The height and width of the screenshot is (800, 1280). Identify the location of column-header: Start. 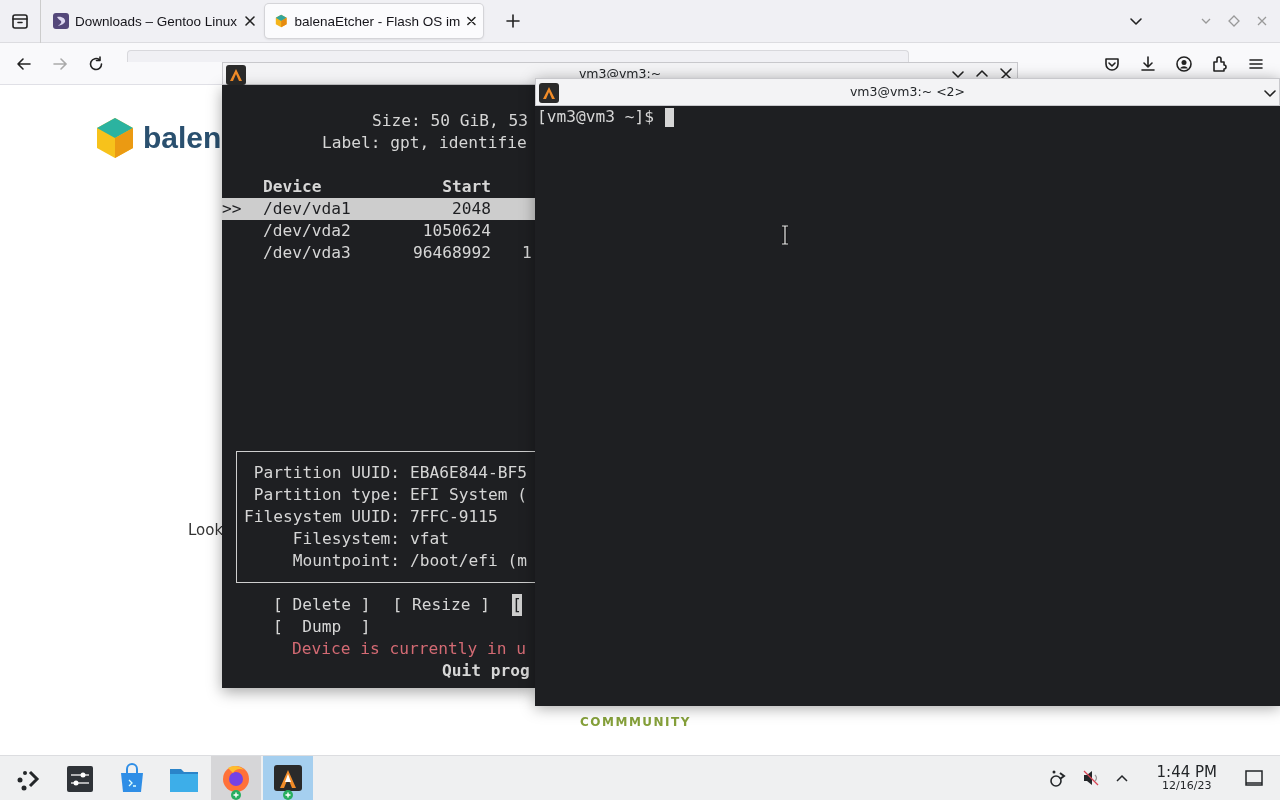
(466, 187).